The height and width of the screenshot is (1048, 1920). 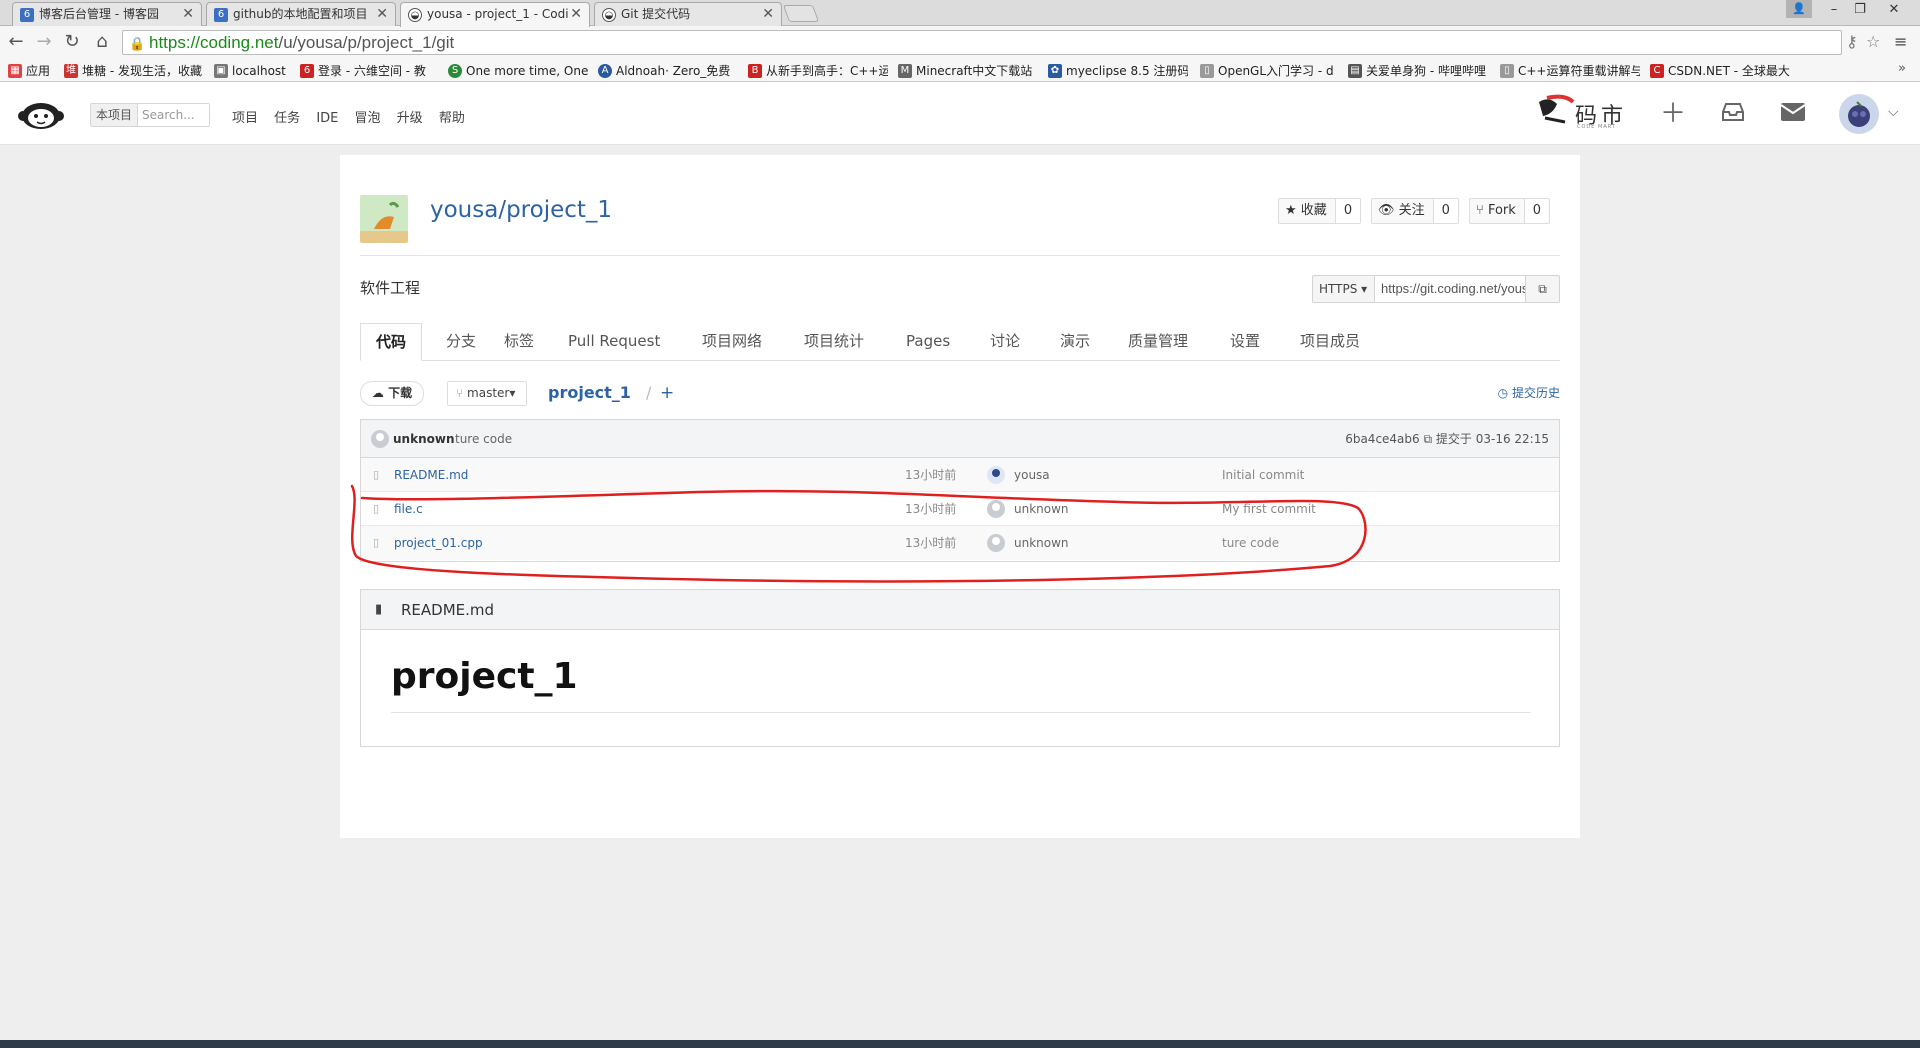 What do you see at coordinates (487, 393) in the screenshot?
I see `branch-select: ⑂ master▾` at bounding box center [487, 393].